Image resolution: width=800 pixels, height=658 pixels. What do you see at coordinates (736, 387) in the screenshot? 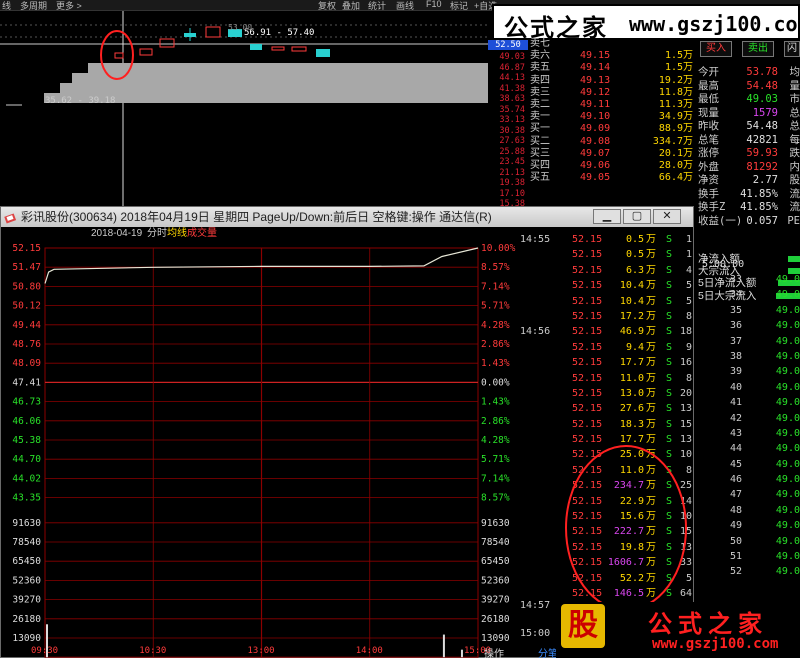
I see `right-list-index: 40` at bounding box center [736, 387].